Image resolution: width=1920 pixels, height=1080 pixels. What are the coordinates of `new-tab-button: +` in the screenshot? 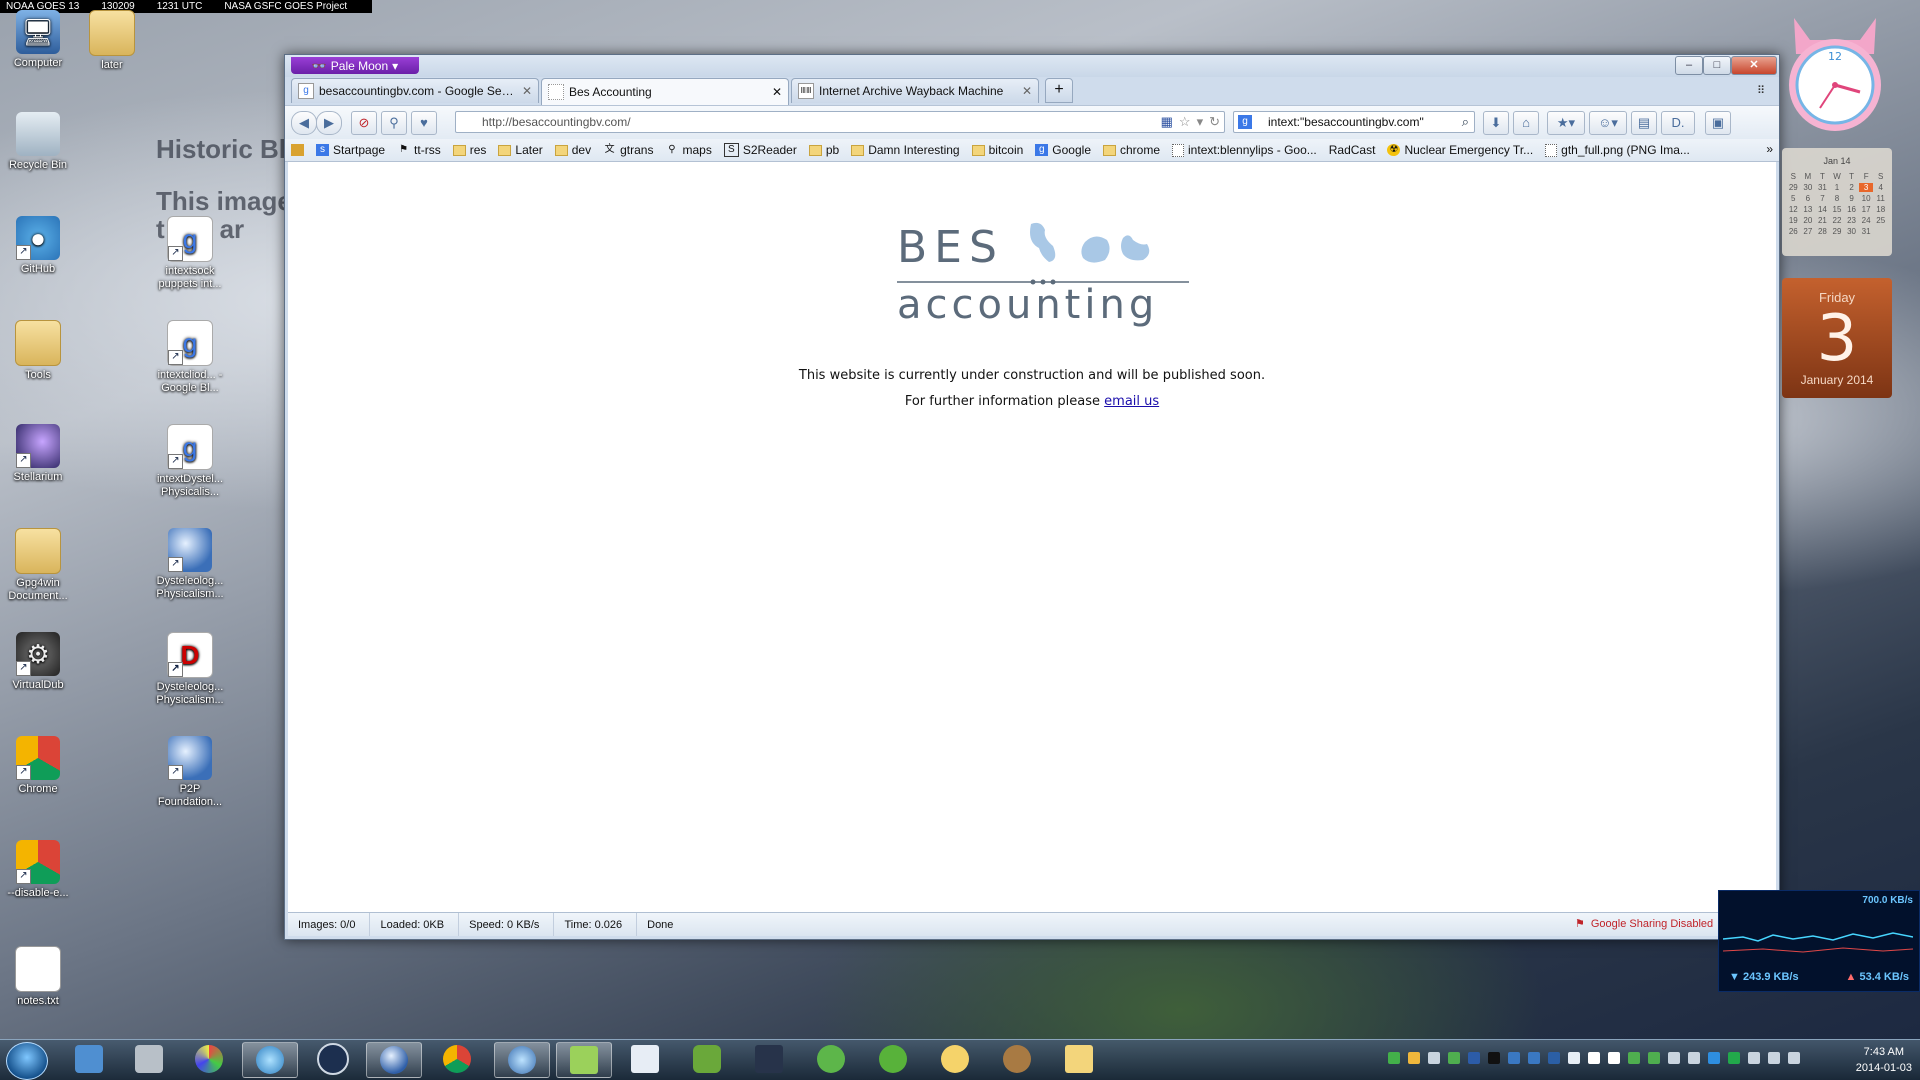 It's located at (1059, 90).